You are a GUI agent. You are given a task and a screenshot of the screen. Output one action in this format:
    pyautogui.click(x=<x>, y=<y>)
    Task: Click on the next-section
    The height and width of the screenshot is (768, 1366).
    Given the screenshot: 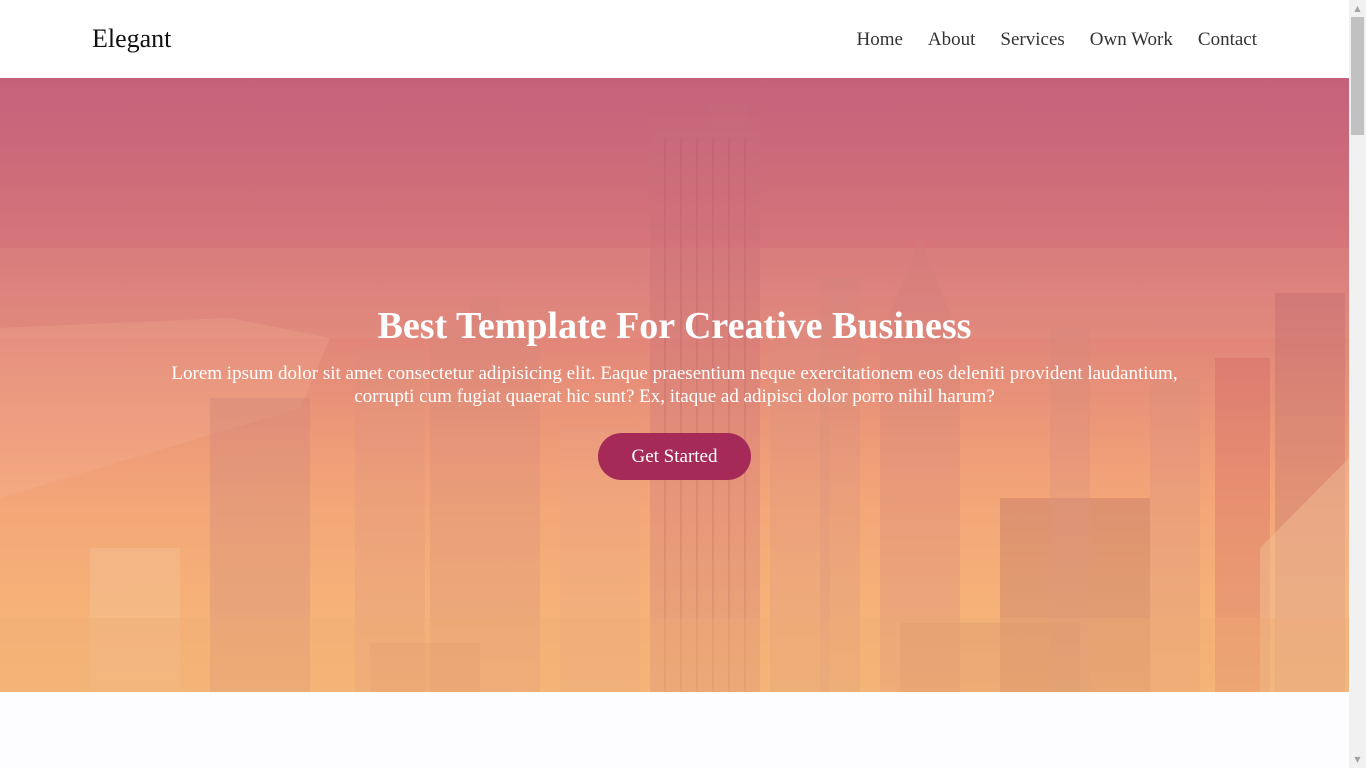 What is the action you would take?
    pyautogui.click(x=674, y=730)
    